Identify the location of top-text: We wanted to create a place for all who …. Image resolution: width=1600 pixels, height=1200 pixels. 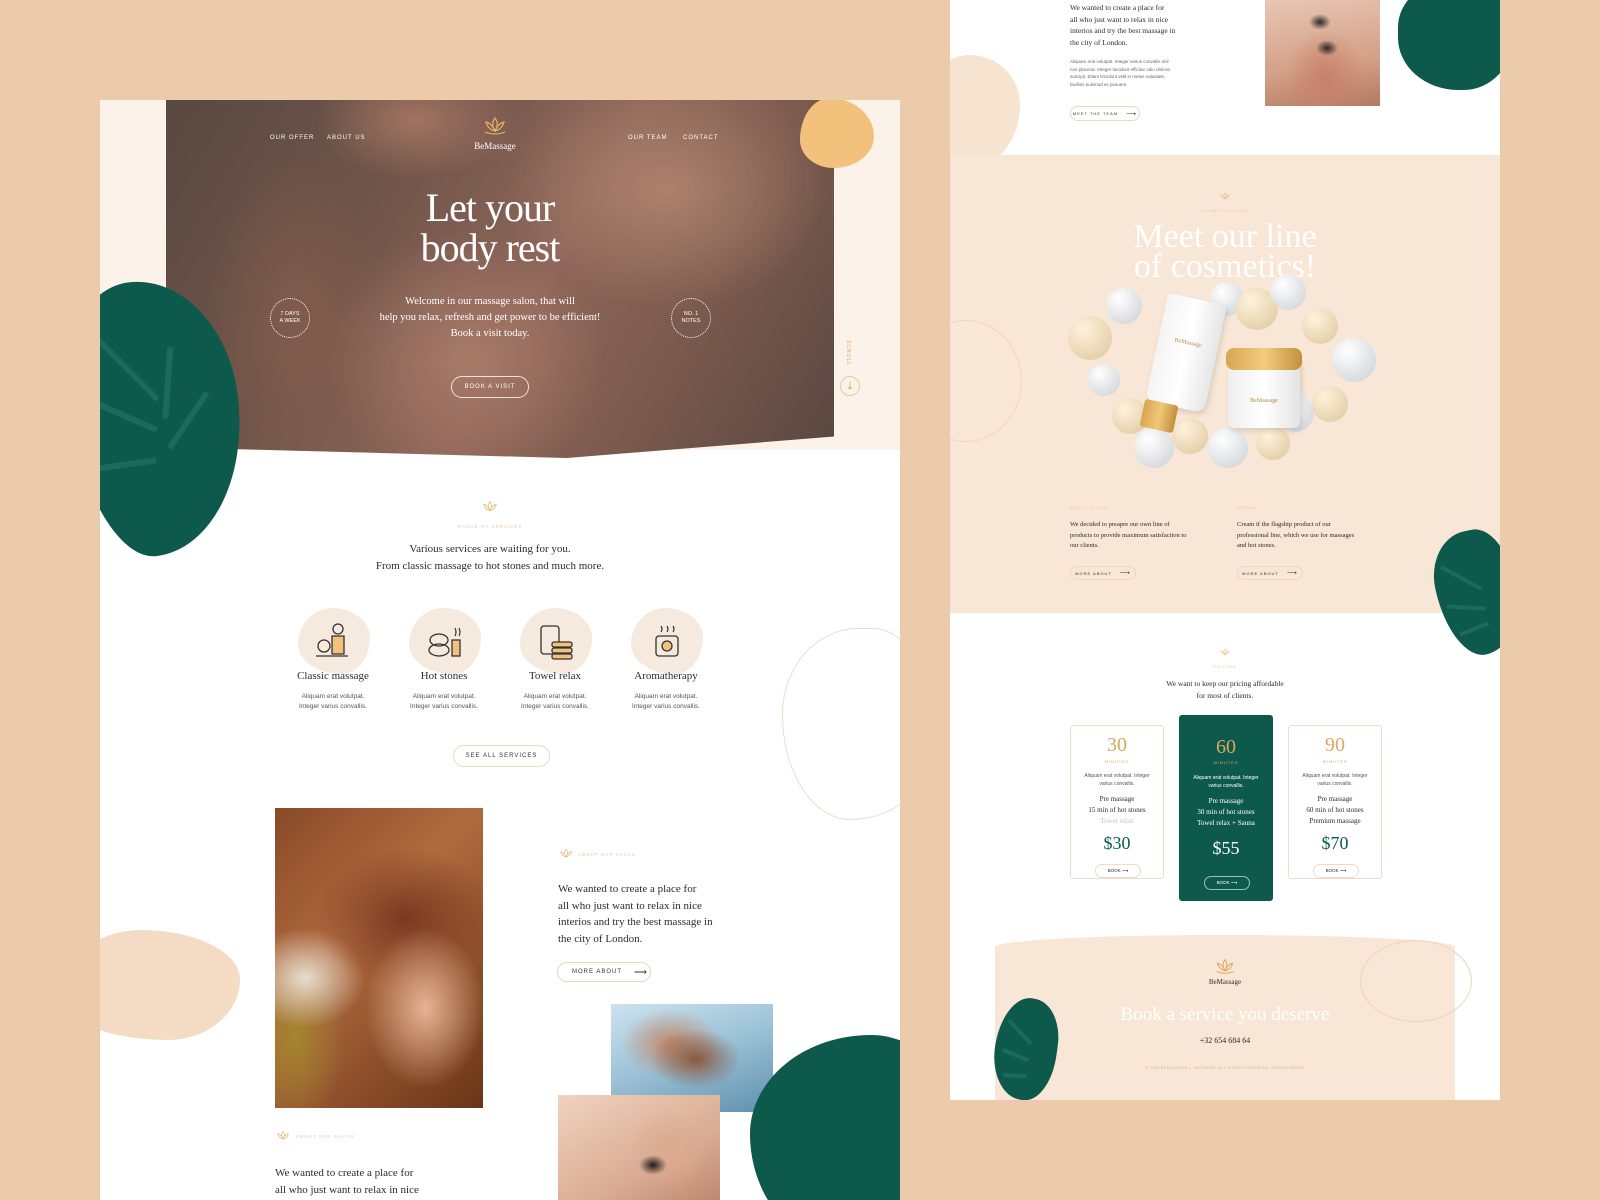
(1145, 25).